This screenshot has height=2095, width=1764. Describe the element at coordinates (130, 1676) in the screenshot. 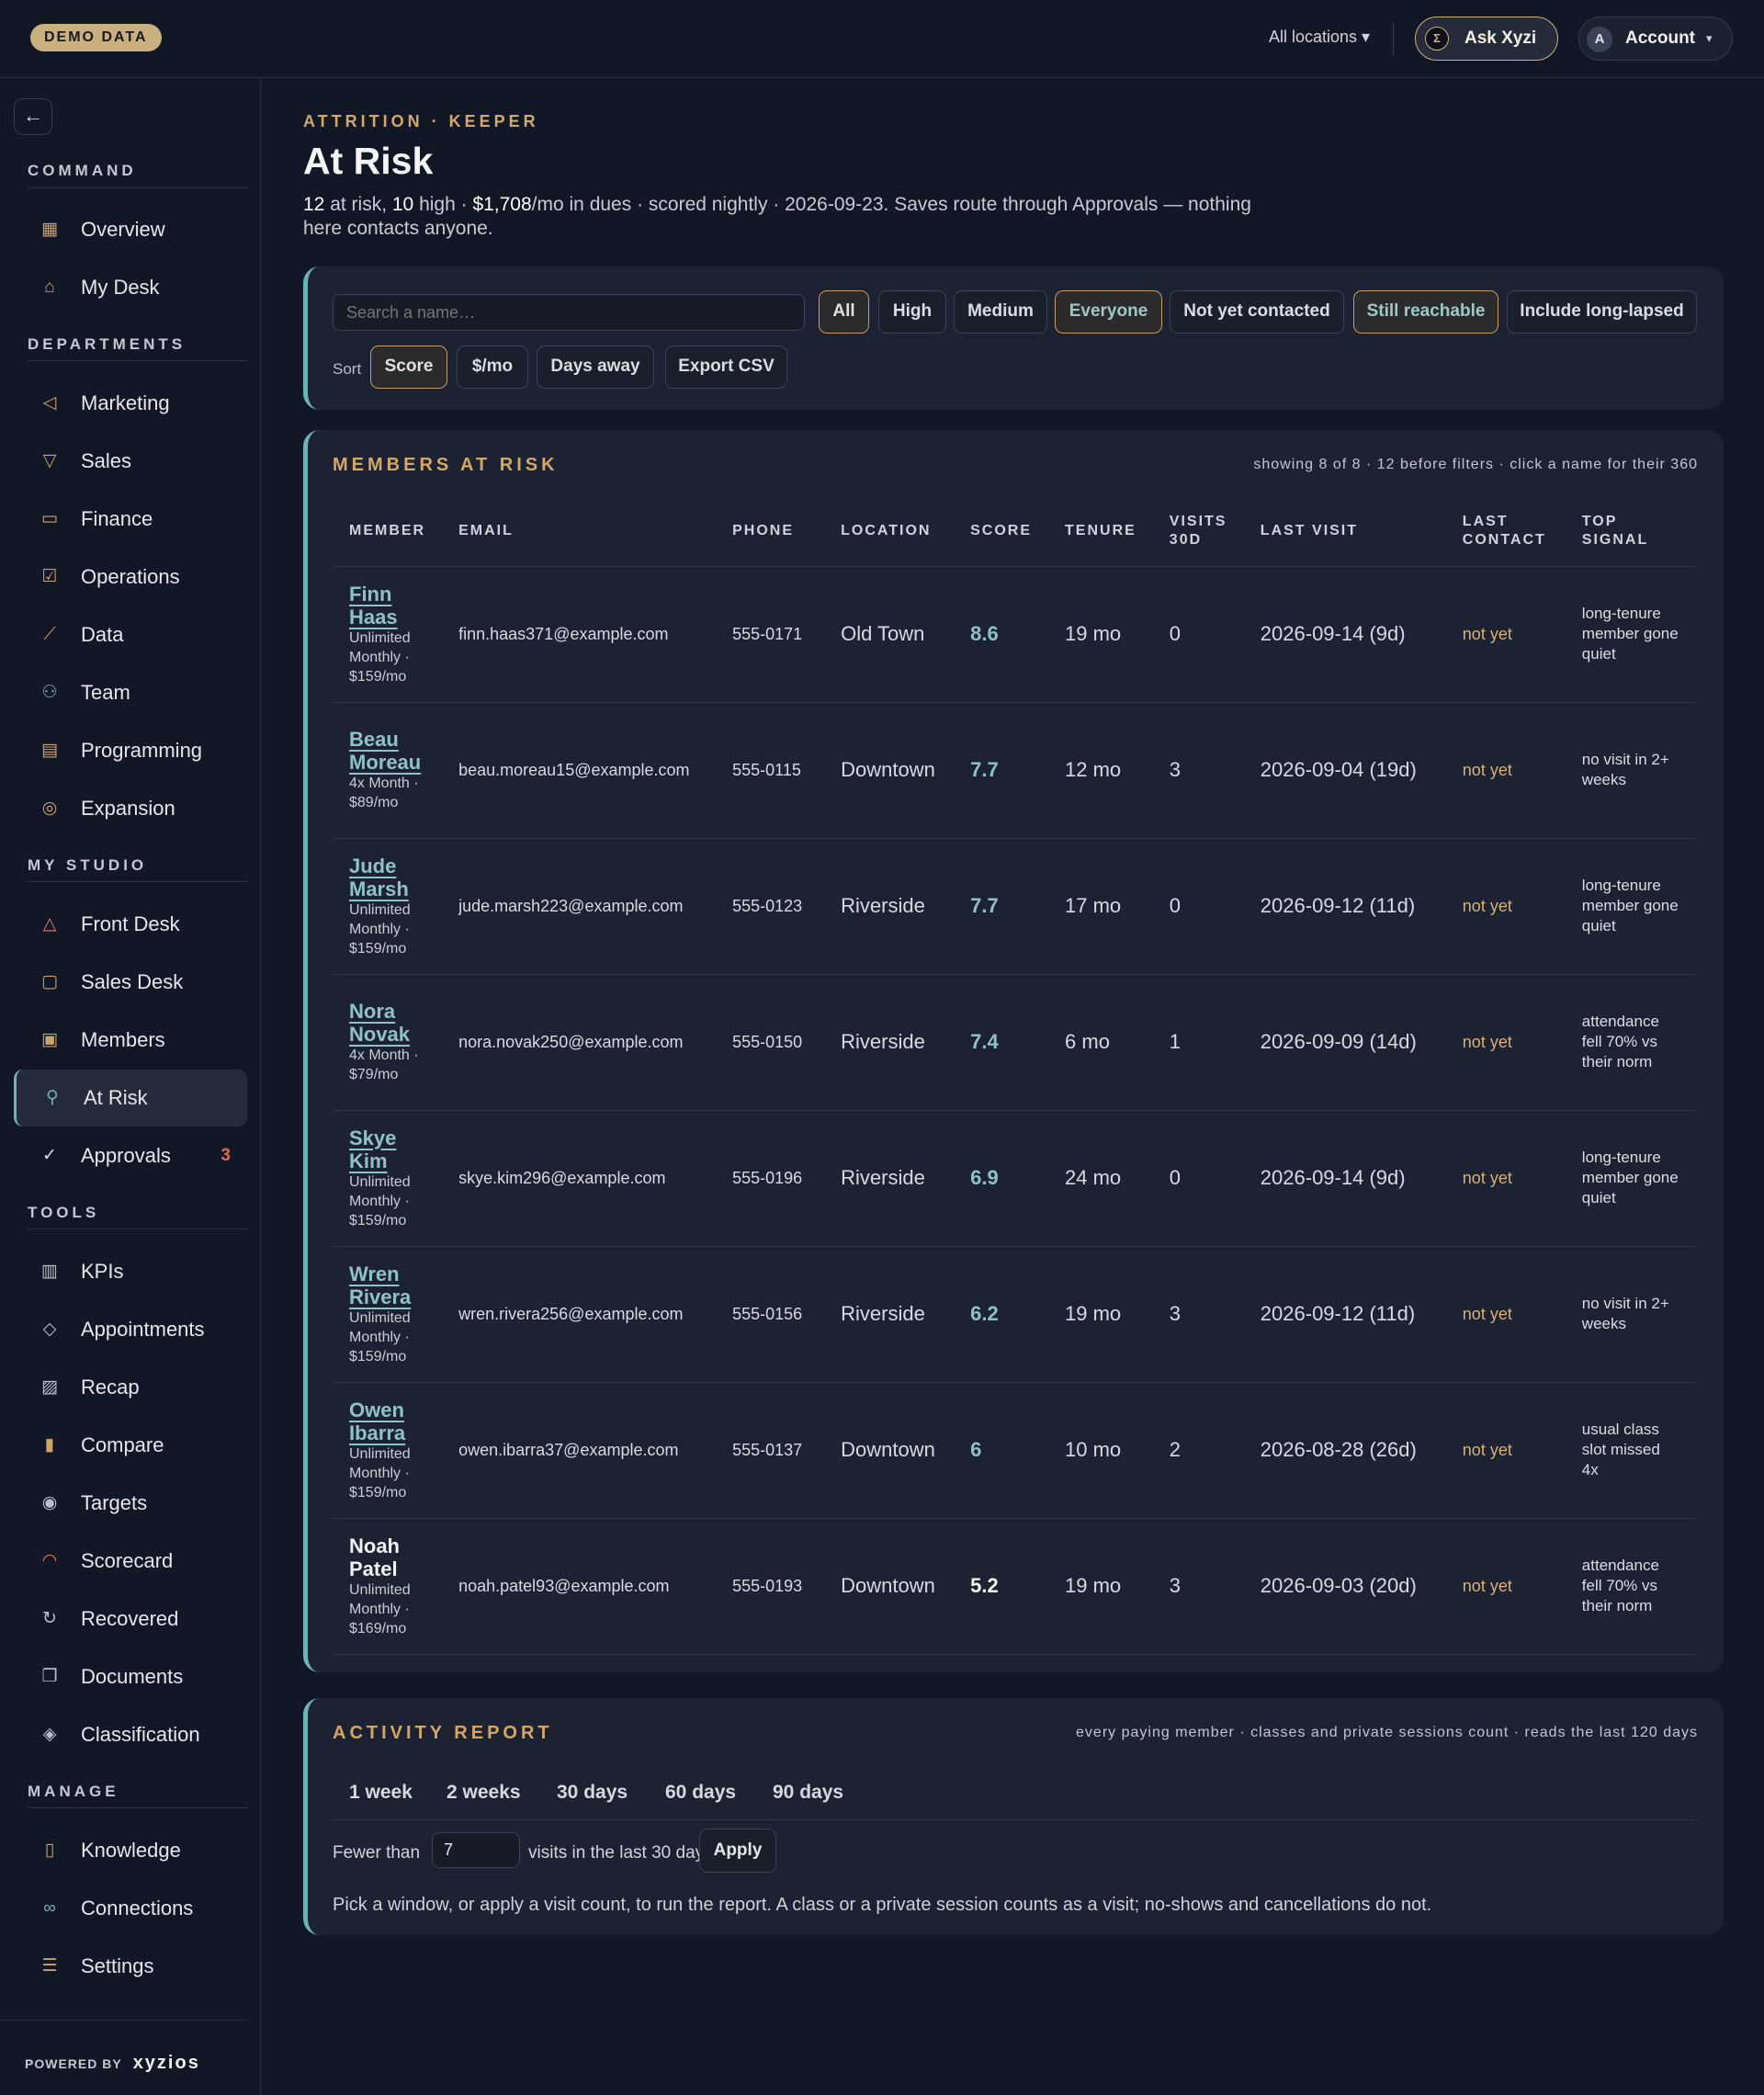

I see `sidebar-item-documents: ❐ Documents` at that location.